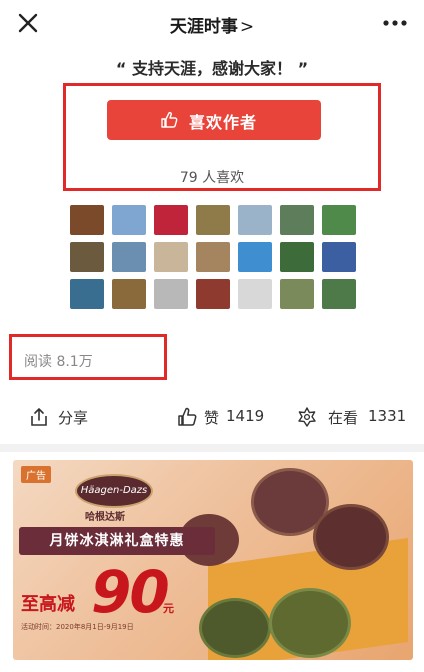 This screenshot has height=672, width=424. Describe the element at coordinates (245, 416) in the screenshot. I see `like-count-number: 1419` at that location.